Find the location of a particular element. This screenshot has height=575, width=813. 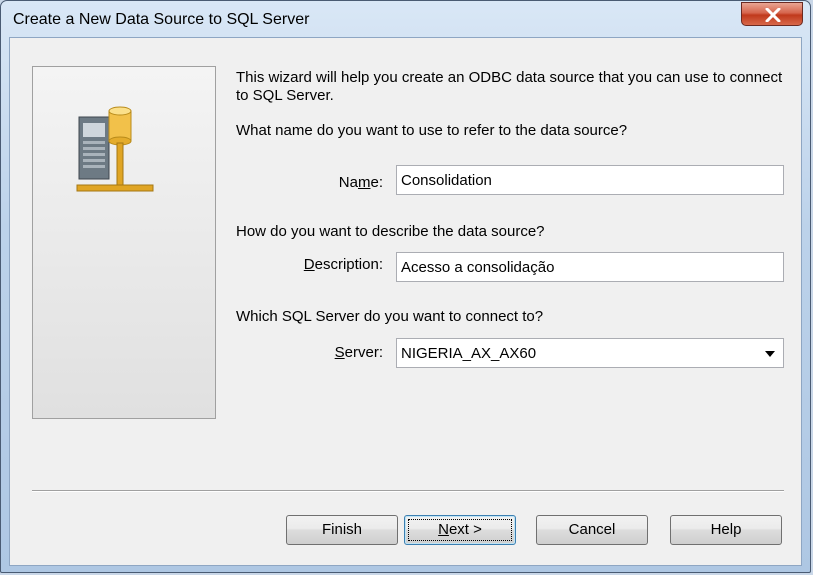

name-label-pre: Na is located at coordinates (348, 182).